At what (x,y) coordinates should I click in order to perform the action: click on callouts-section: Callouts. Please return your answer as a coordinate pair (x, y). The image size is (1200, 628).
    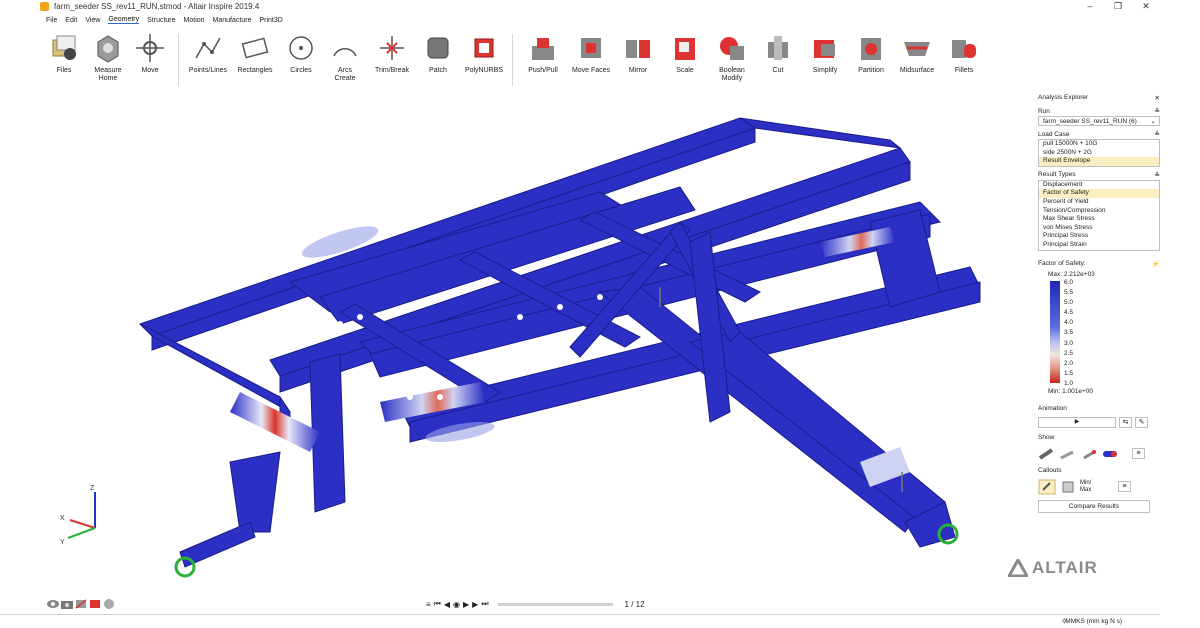
    Looking at the image, I should click on (1099, 471).